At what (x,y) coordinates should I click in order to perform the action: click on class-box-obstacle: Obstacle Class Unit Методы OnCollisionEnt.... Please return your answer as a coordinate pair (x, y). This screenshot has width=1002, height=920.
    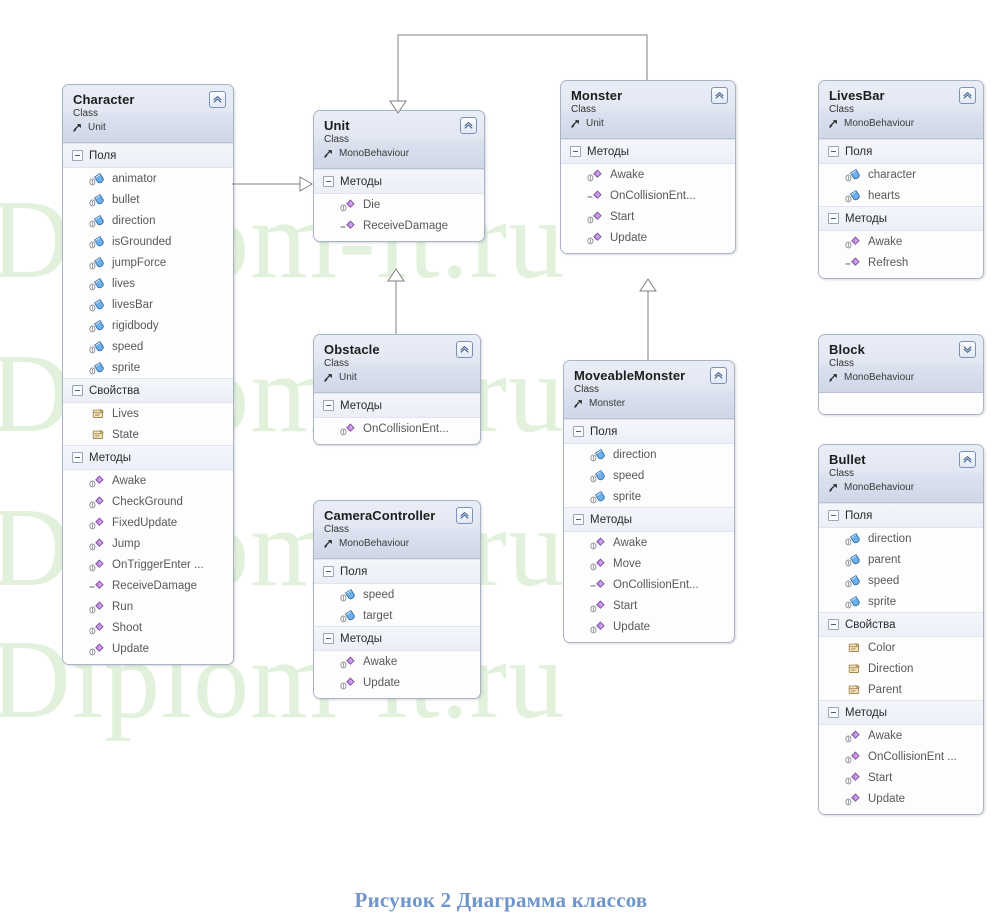
    Looking at the image, I should click on (397, 389).